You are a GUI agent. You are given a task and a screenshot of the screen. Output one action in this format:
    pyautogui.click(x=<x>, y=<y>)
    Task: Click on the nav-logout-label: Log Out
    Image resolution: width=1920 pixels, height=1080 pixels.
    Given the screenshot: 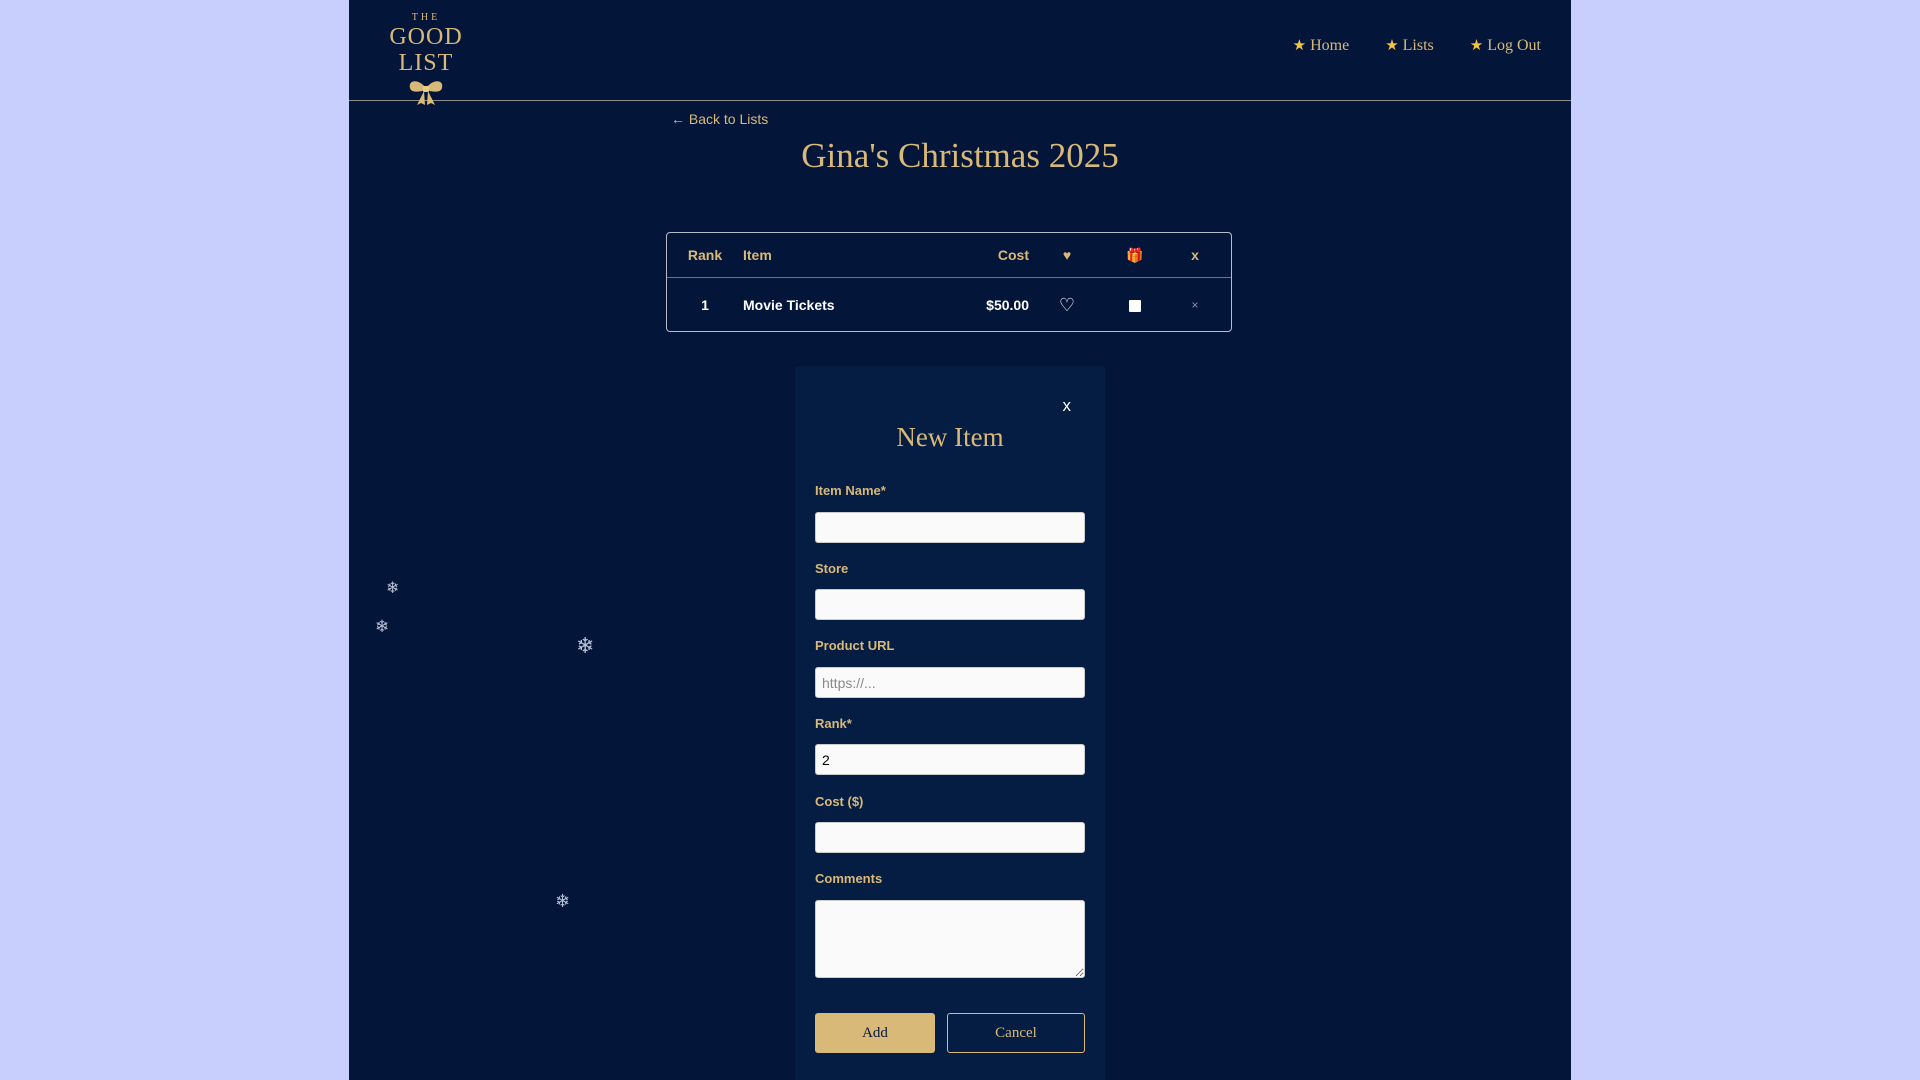 What is the action you would take?
    pyautogui.click(x=1514, y=45)
    